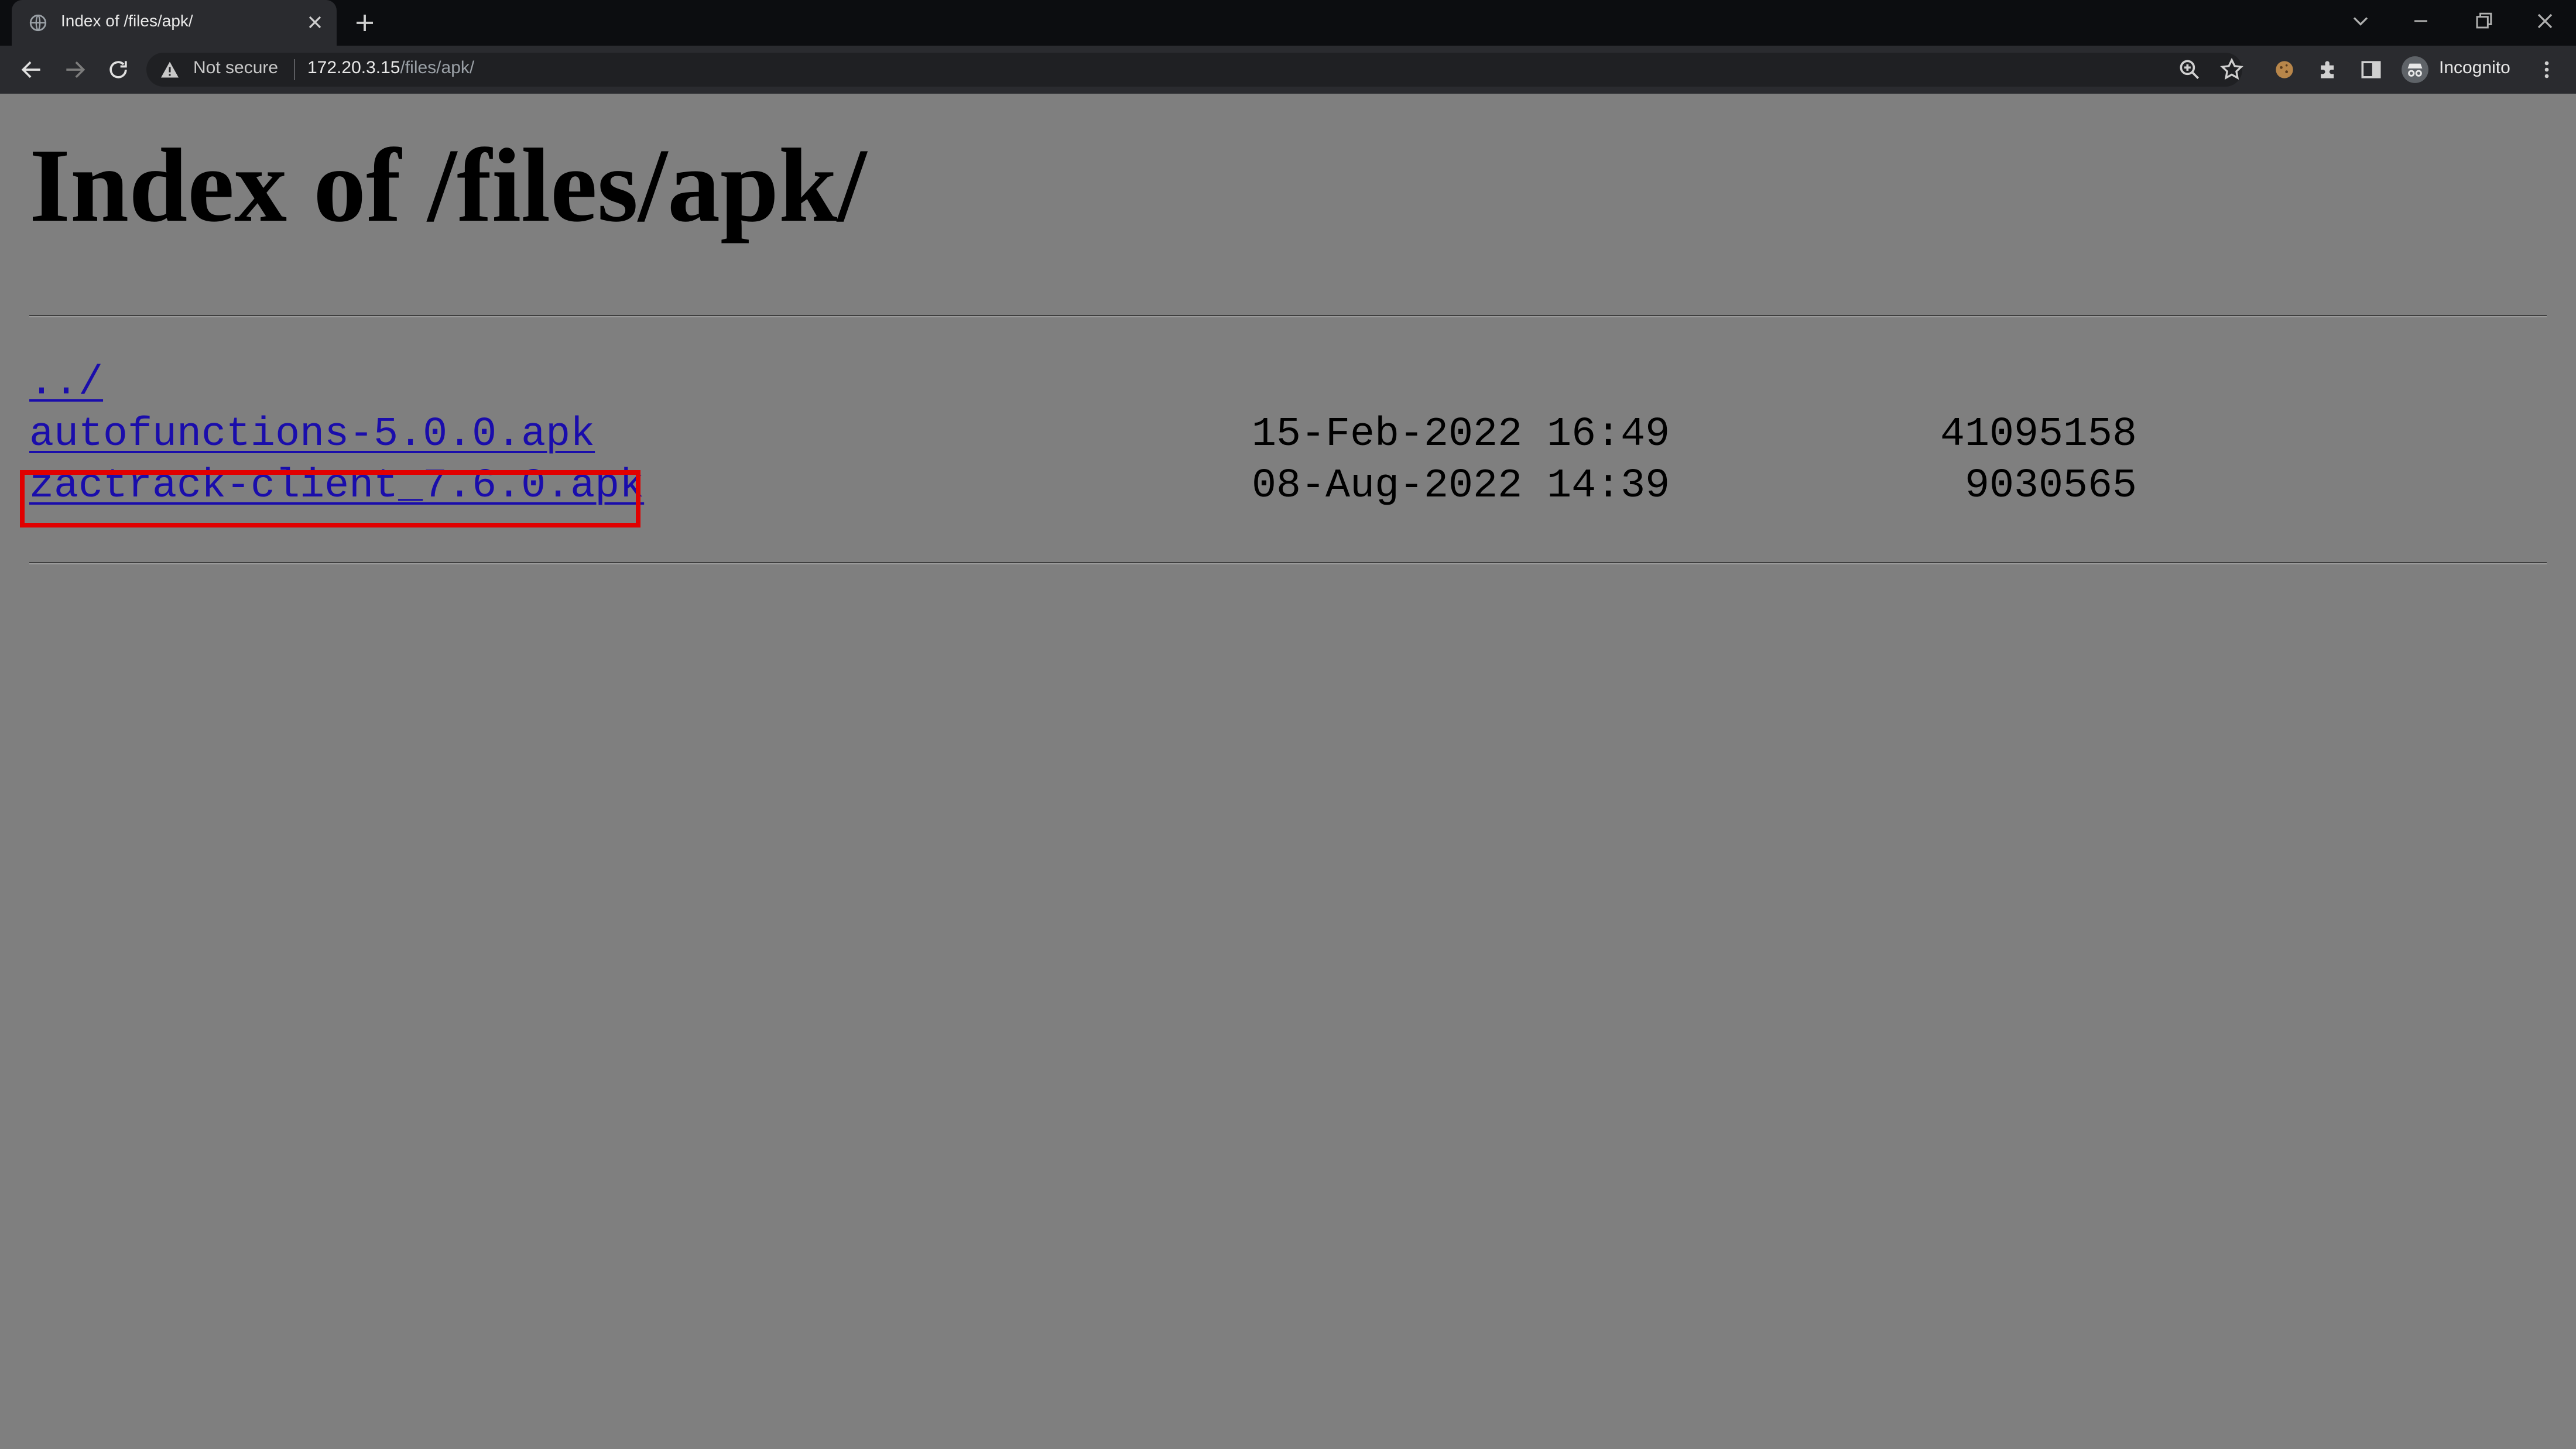 The height and width of the screenshot is (1449, 2576). I want to click on url-path: /files/apk/, so click(437, 67).